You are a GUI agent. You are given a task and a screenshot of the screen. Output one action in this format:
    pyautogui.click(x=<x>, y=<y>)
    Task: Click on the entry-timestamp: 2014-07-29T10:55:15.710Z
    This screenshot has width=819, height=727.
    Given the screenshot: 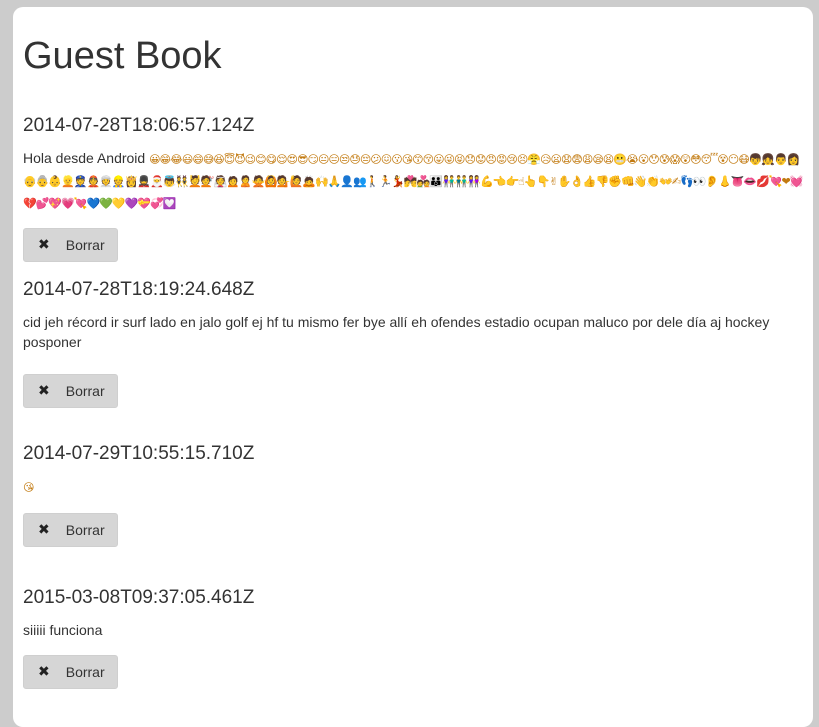 What is the action you would take?
    pyautogui.click(x=139, y=453)
    